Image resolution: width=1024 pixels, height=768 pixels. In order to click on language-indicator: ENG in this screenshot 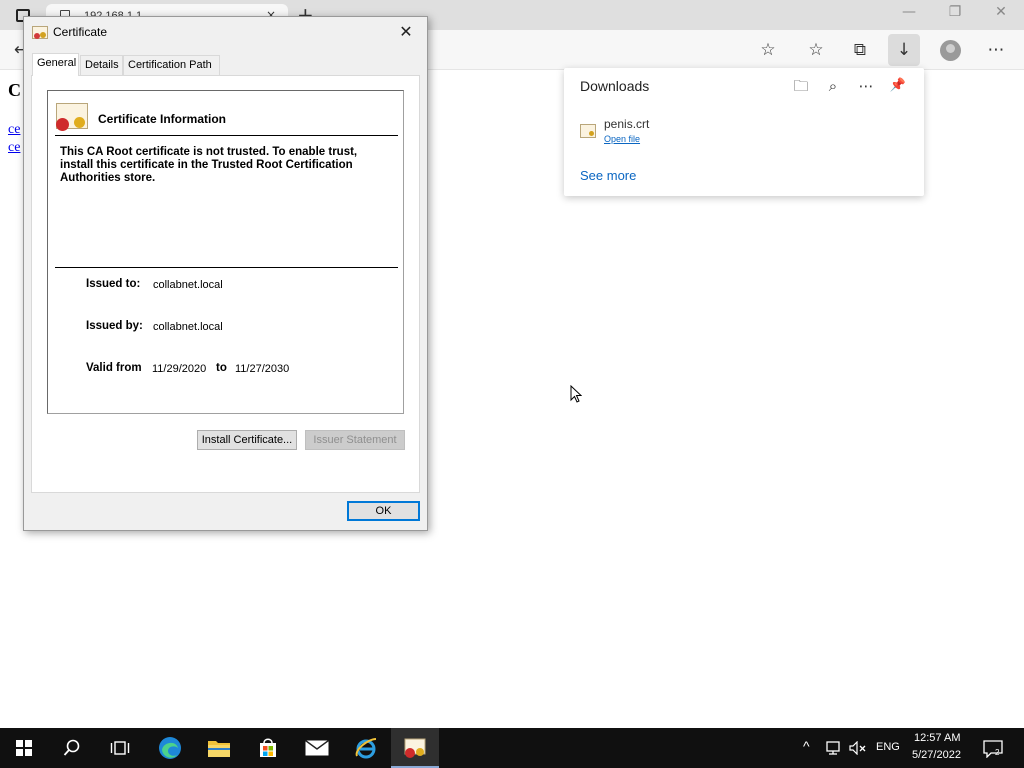, I will do `click(888, 747)`.